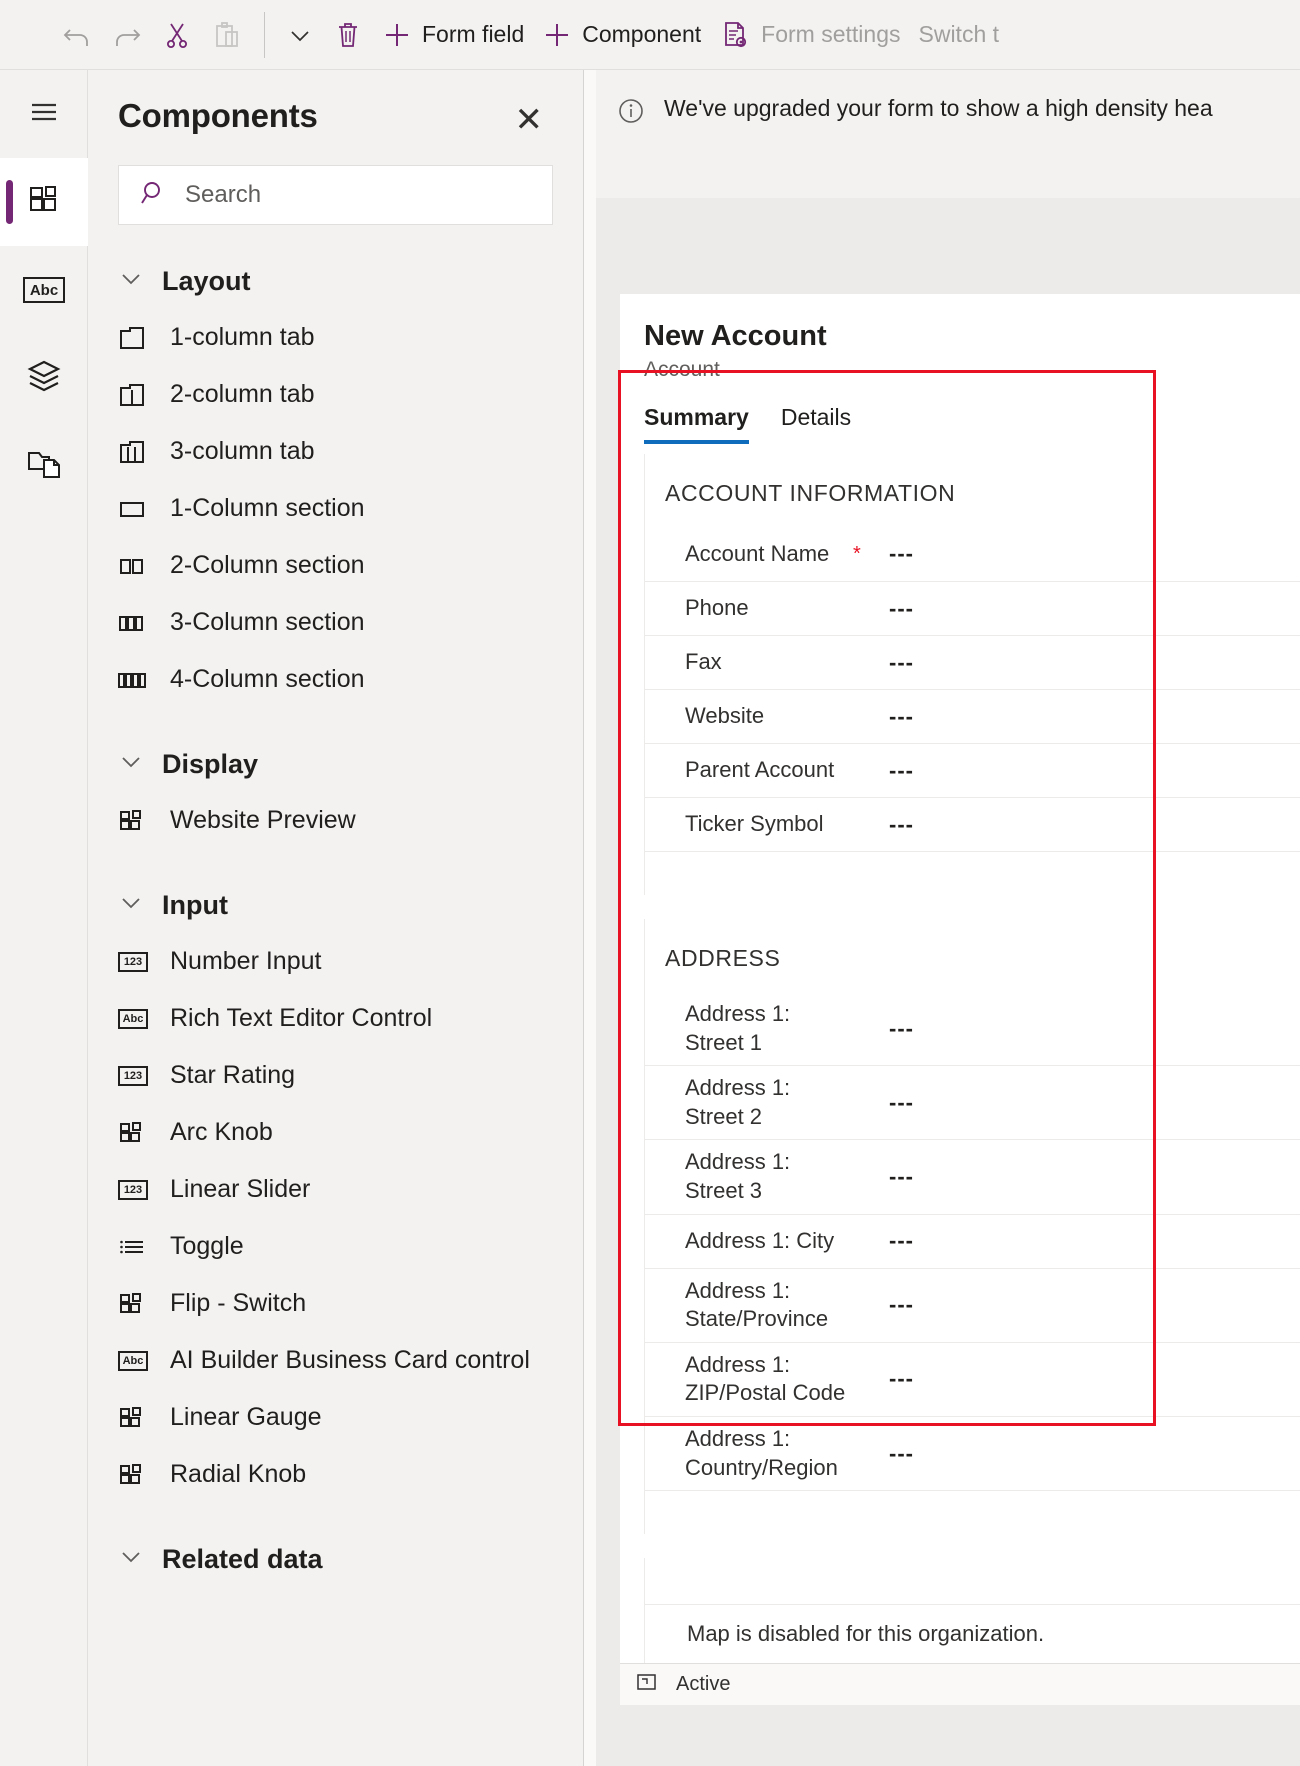 The width and height of the screenshot is (1300, 1766). I want to click on field-row-account-name: Account Name * ---, so click(972, 554).